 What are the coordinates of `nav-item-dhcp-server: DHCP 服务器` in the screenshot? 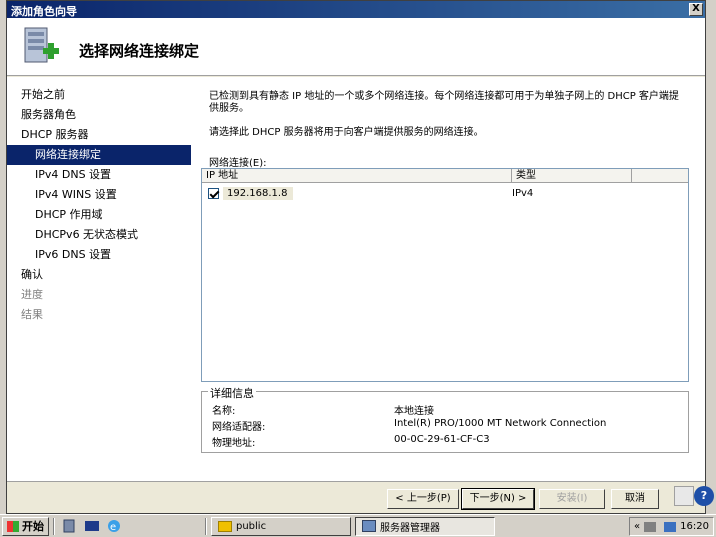 It's located at (99, 135).